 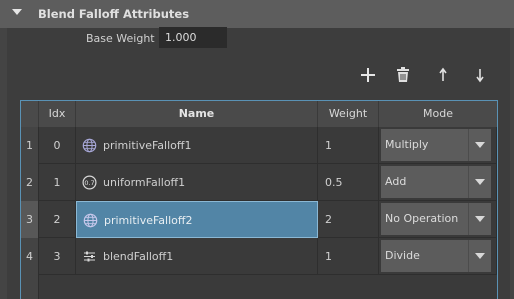 I want to click on add-button, so click(x=368, y=75).